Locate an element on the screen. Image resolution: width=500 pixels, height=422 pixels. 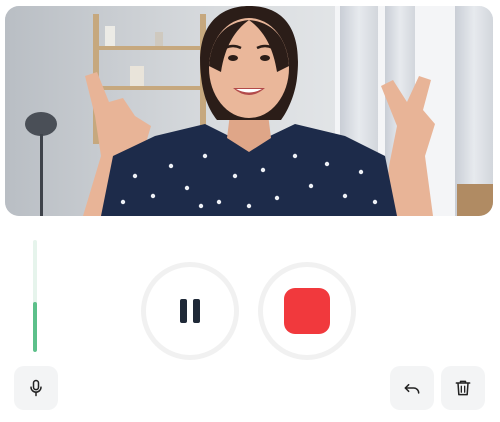
undo-icon is located at coordinates (412, 388).